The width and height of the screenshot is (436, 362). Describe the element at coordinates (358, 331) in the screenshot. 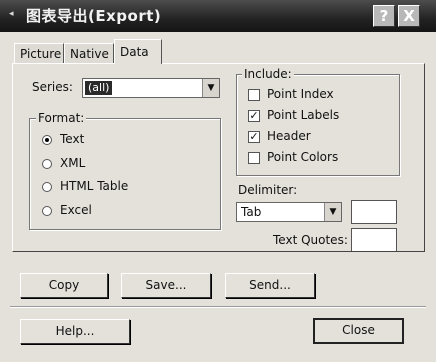

I see `close-button: Close` at that location.